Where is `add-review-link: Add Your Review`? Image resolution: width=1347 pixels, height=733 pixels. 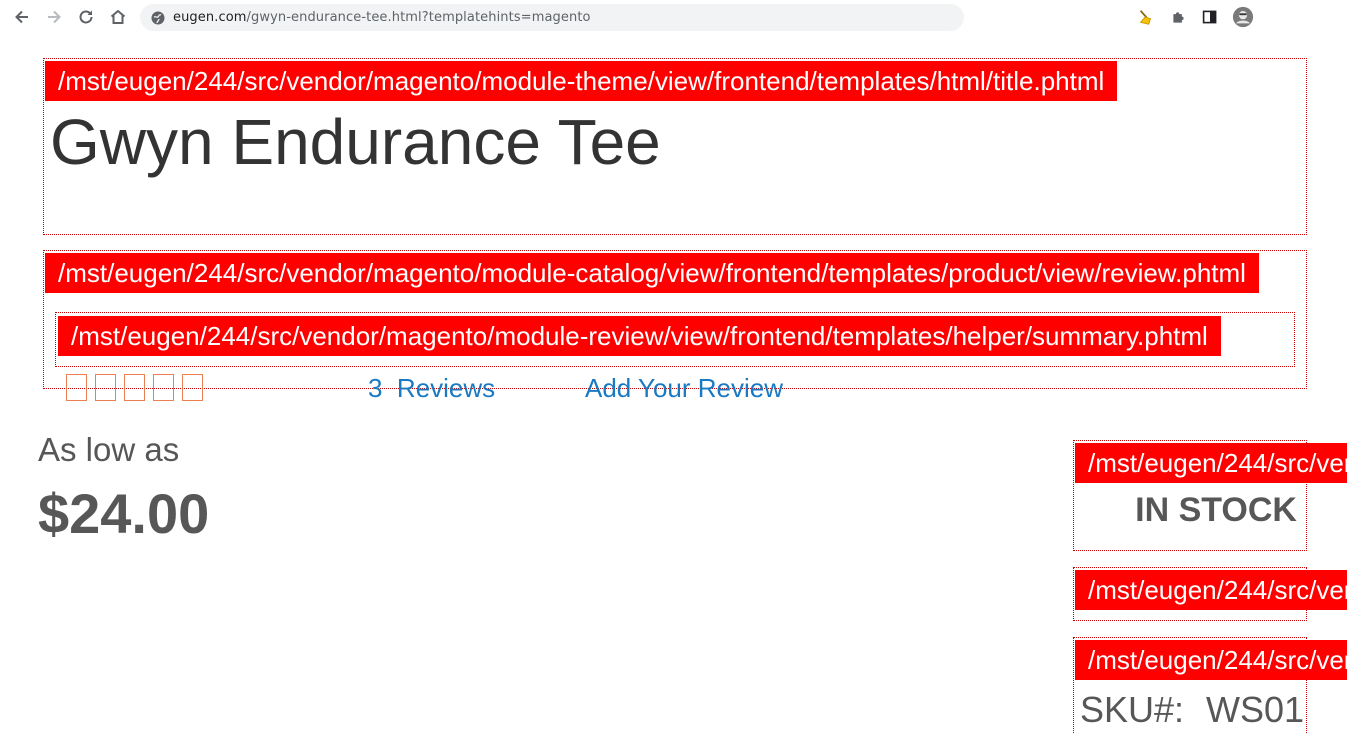 add-review-link: Add Your Review is located at coordinates (684, 388).